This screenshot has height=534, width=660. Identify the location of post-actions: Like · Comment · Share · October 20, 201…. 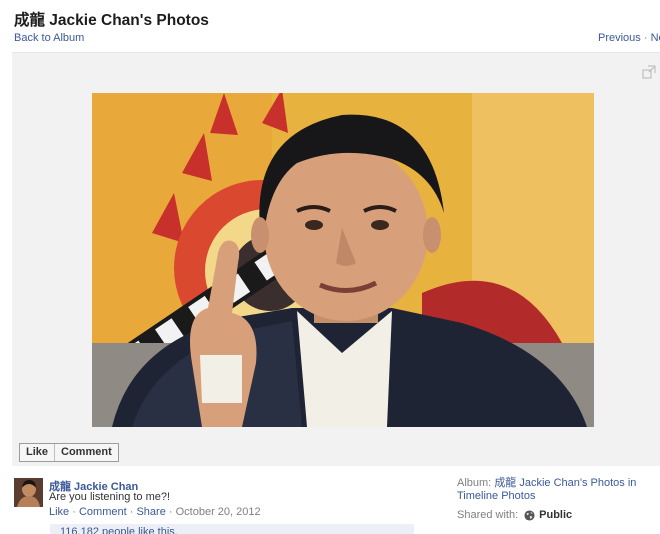
(155, 512).